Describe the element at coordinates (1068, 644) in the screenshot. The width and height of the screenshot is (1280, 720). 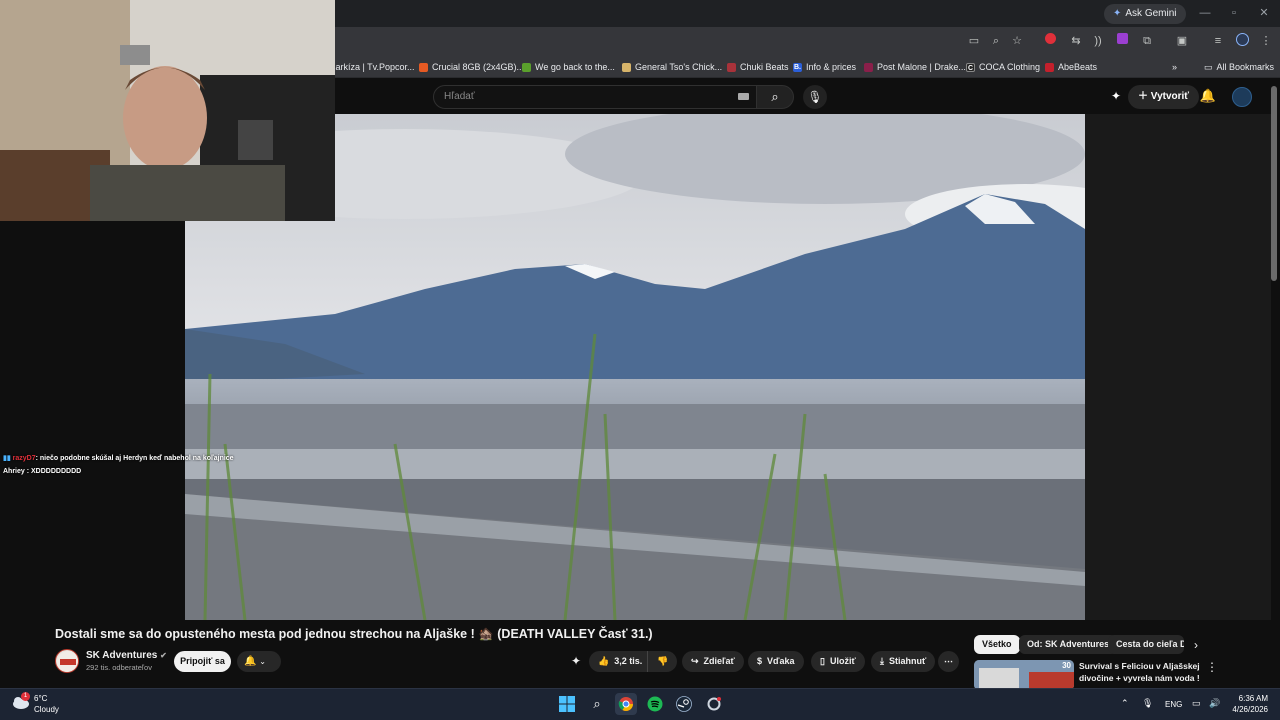
I see `chip-from-channel: Od: SK Adventures` at that location.